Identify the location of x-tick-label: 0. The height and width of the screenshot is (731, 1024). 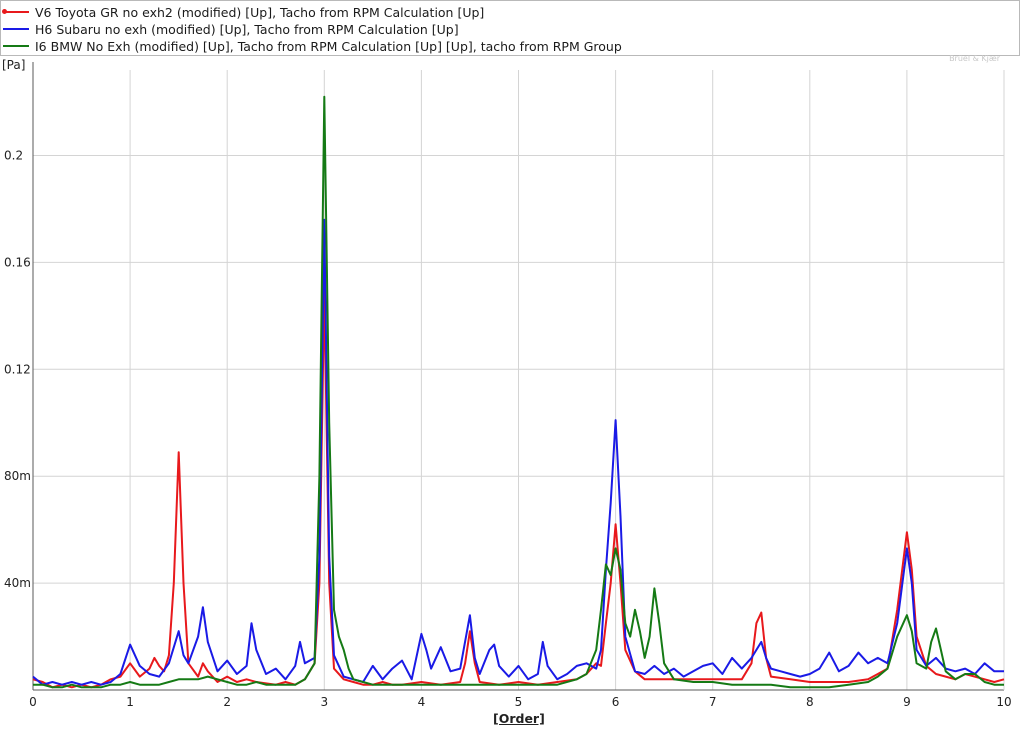
(33, 702).